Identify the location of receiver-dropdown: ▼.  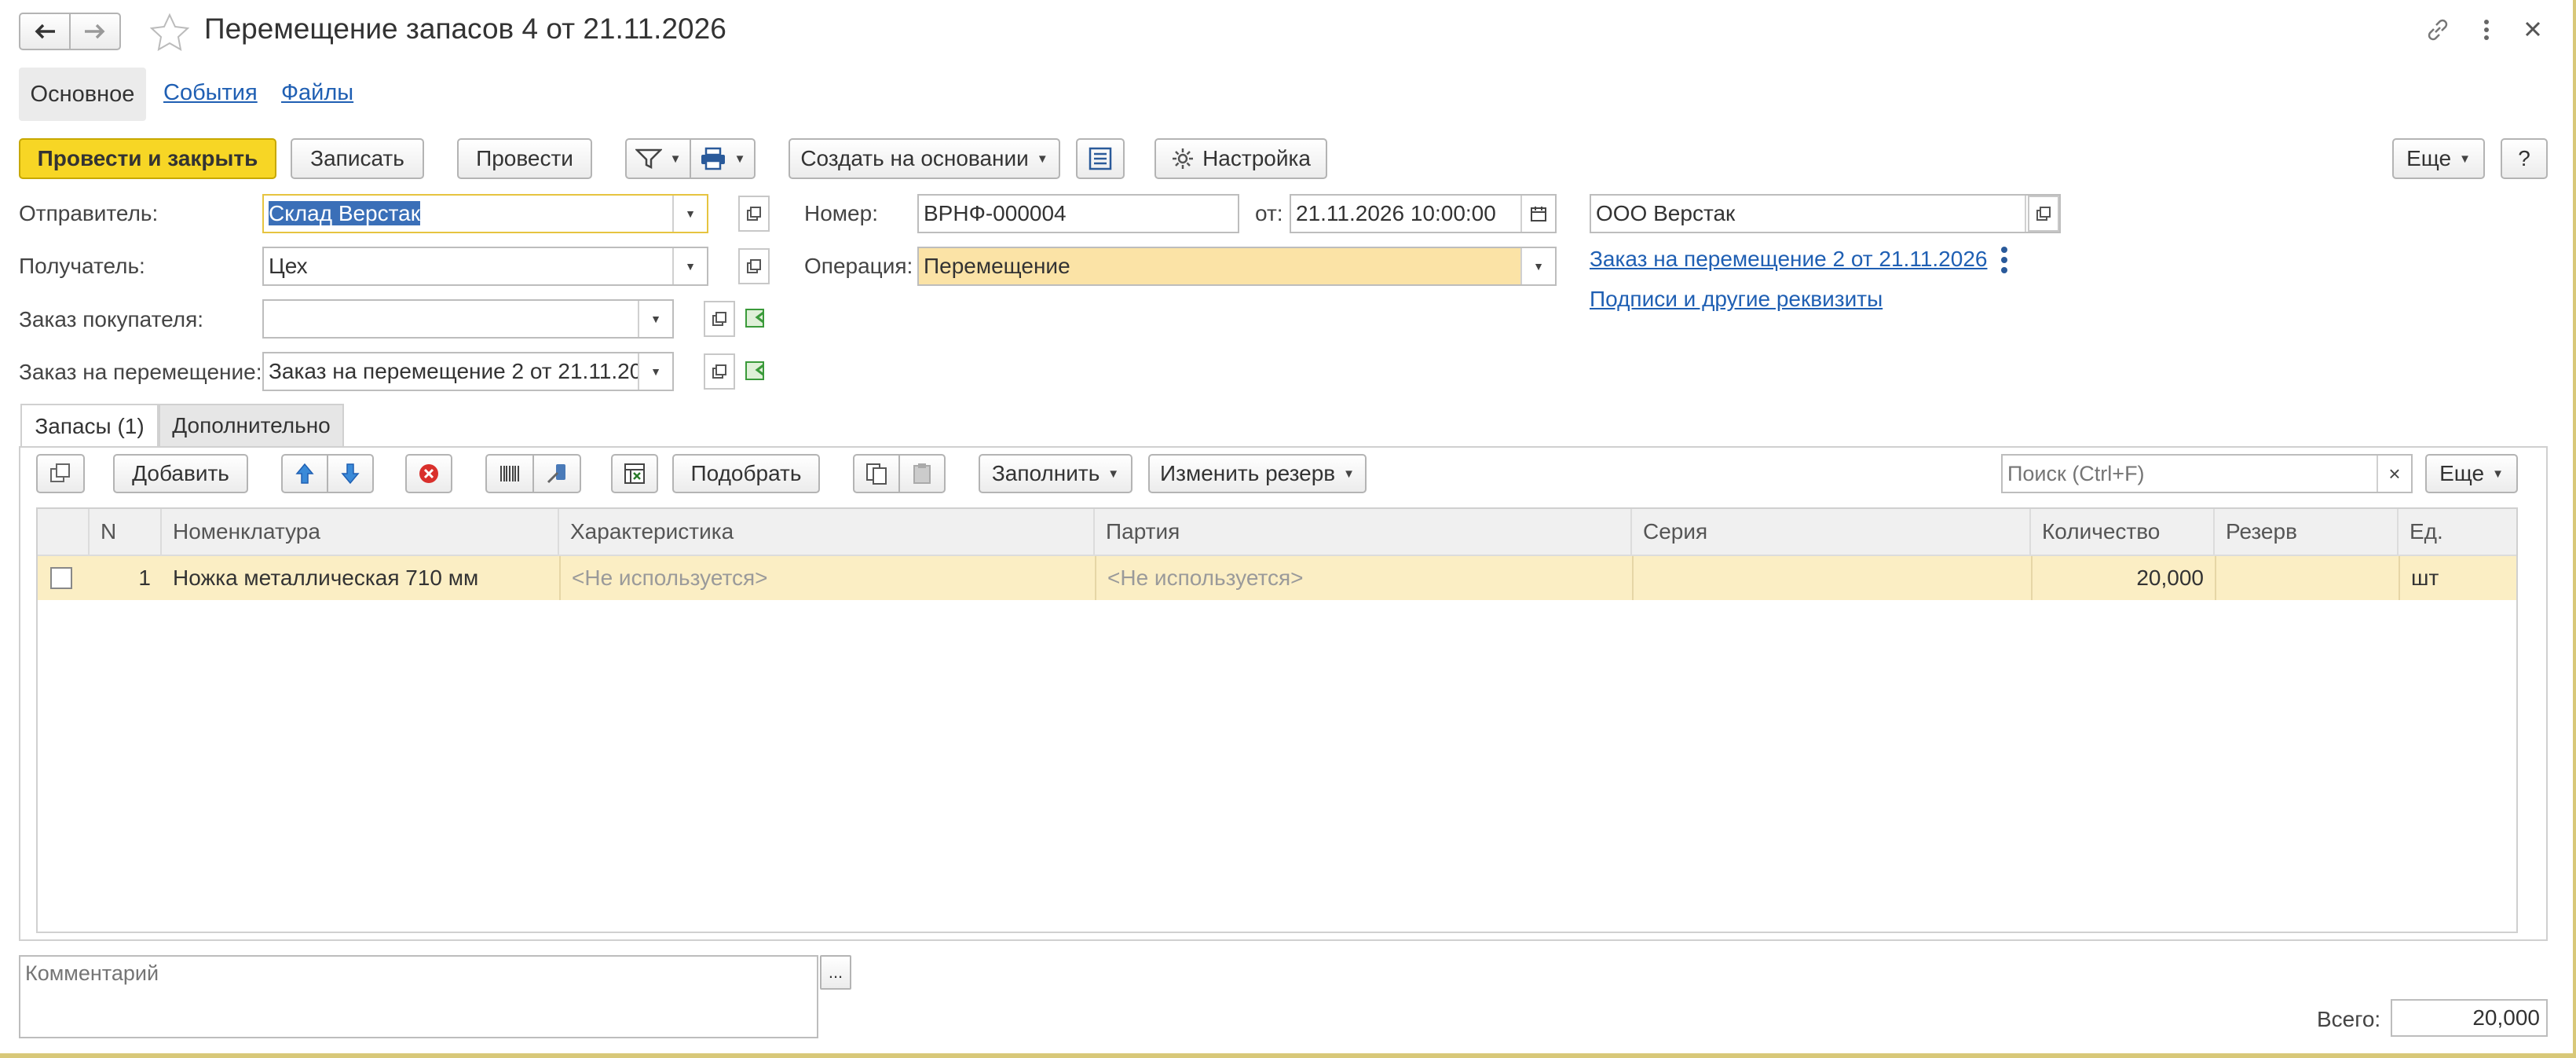
(690, 266).